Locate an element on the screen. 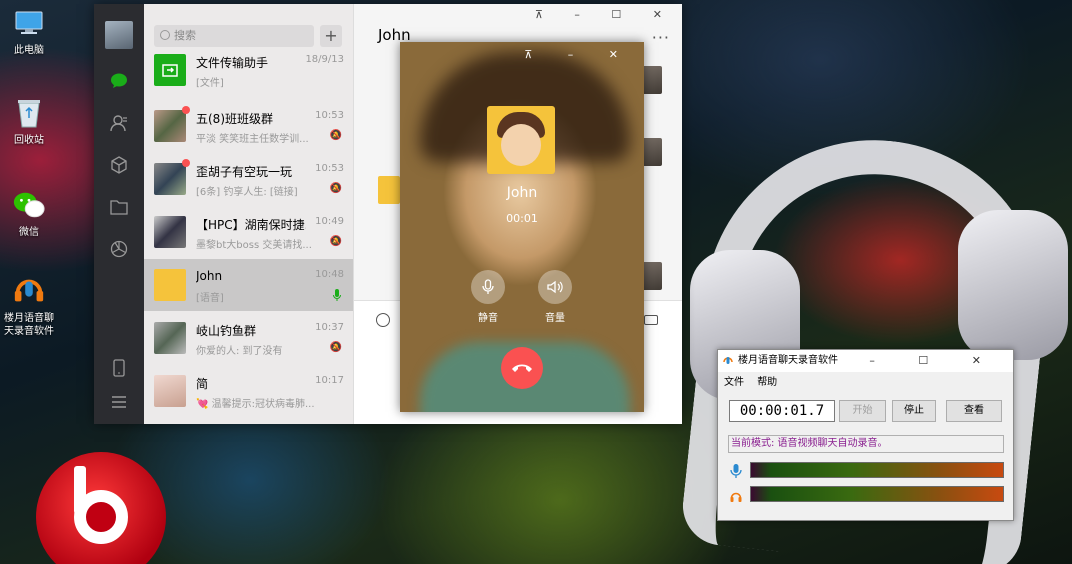 Image resolution: width=1072 pixels, height=564 pixels. speaker-level-meter is located at coordinates (877, 494).